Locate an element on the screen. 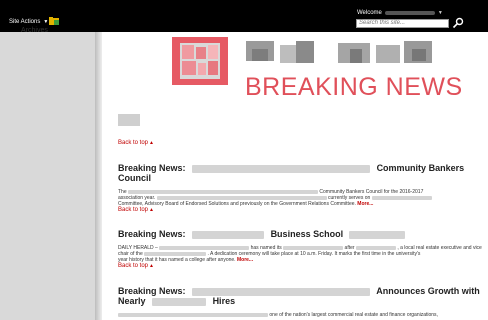  banner-org-name-redacted is located at coordinates (339, 52).